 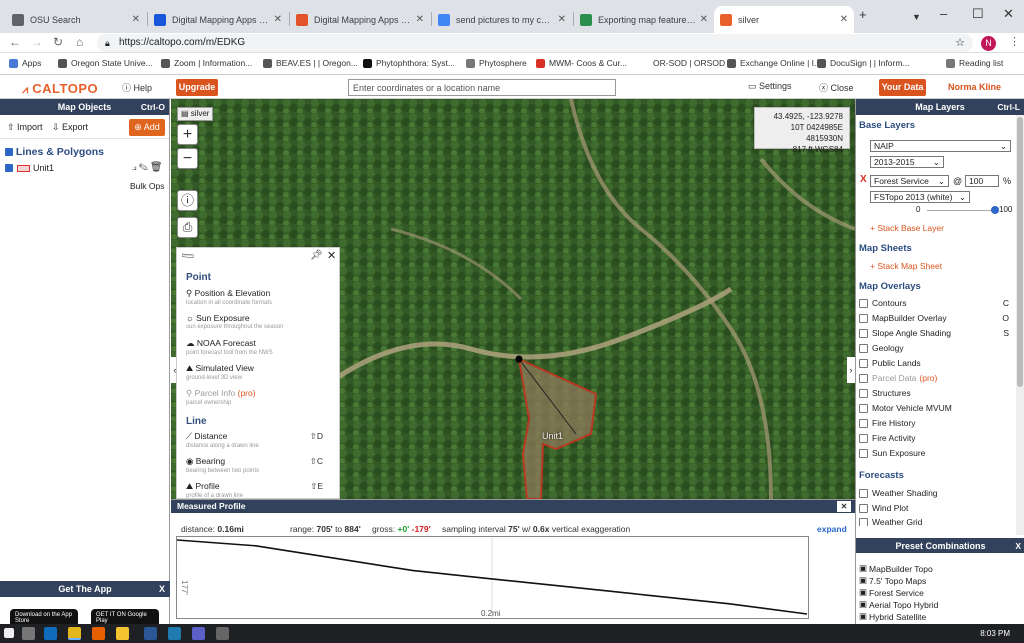 What do you see at coordinates (934, 363) in the screenshot?
I see `overlay-item: Public Lands` at bounding box center [934, 363].